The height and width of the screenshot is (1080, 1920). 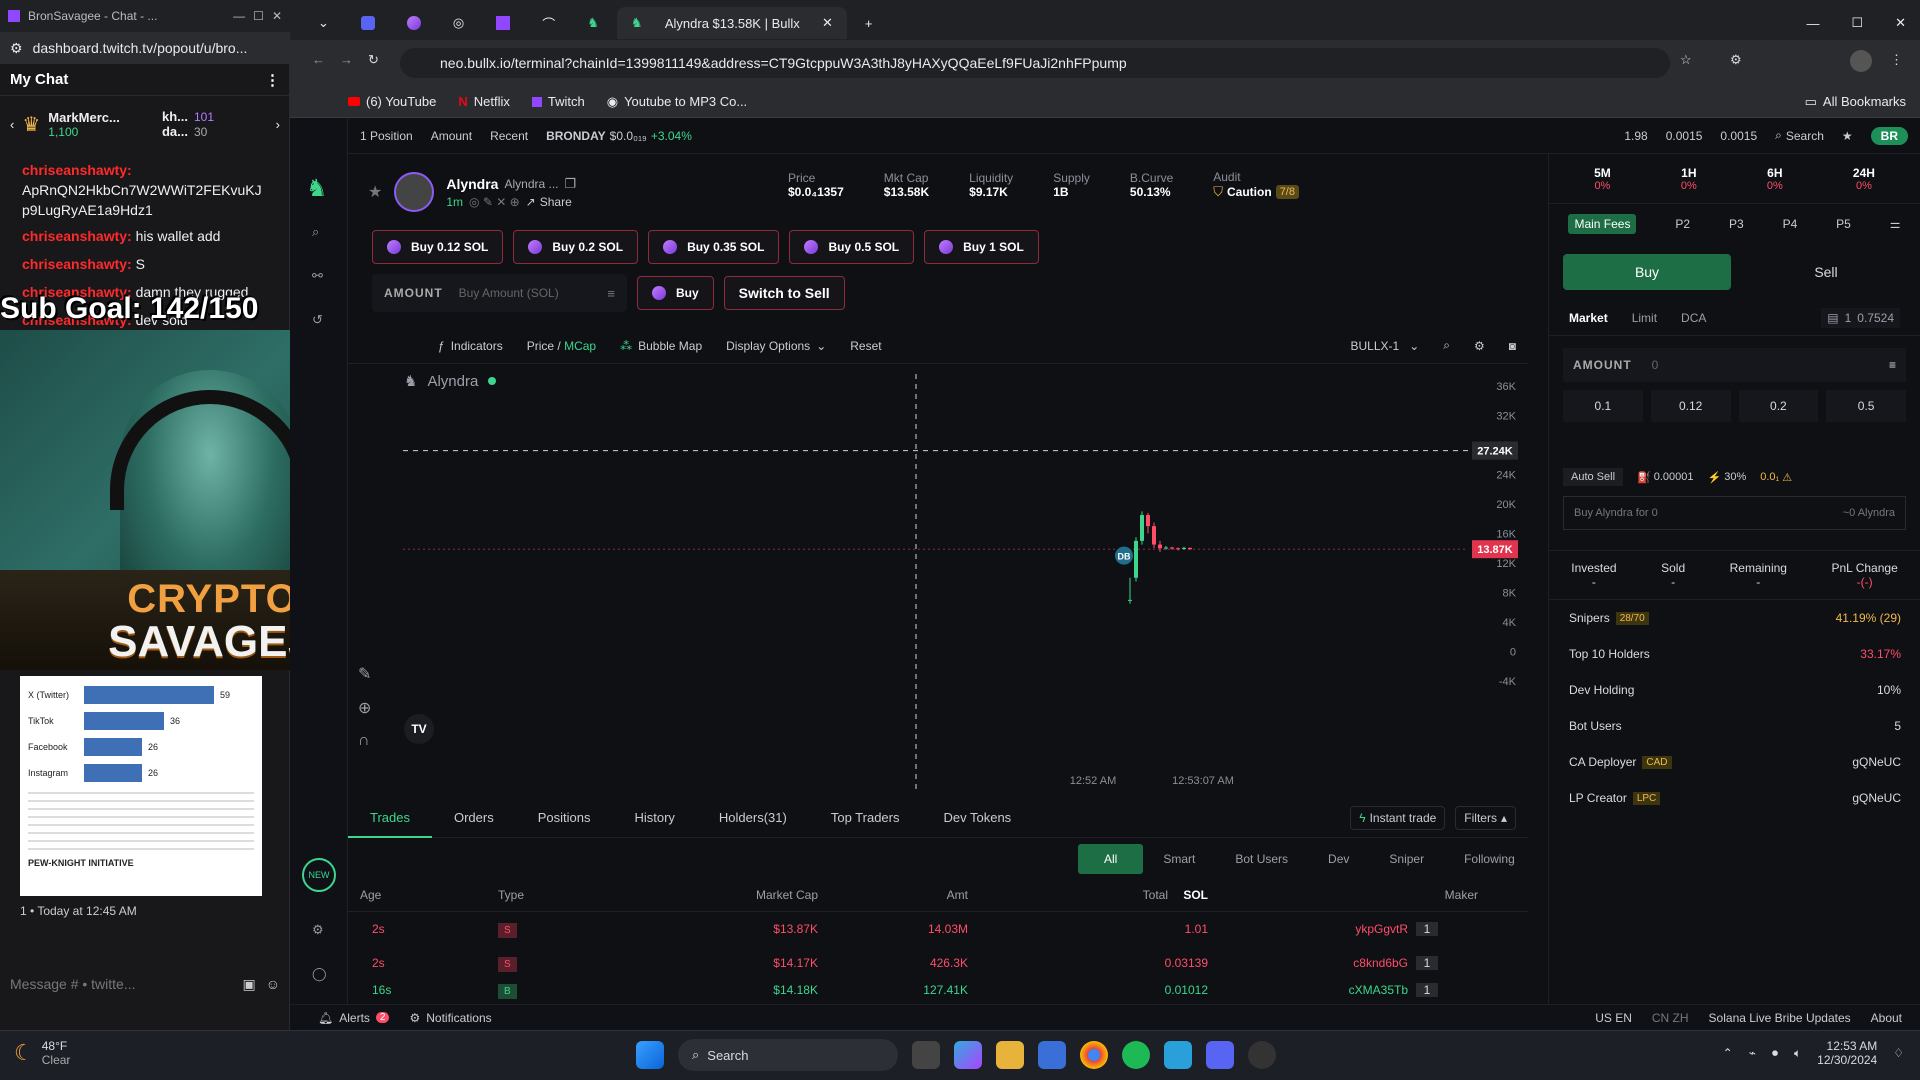 I want to click on filters-button: Filters ▴, so click(x=1485, y=817).